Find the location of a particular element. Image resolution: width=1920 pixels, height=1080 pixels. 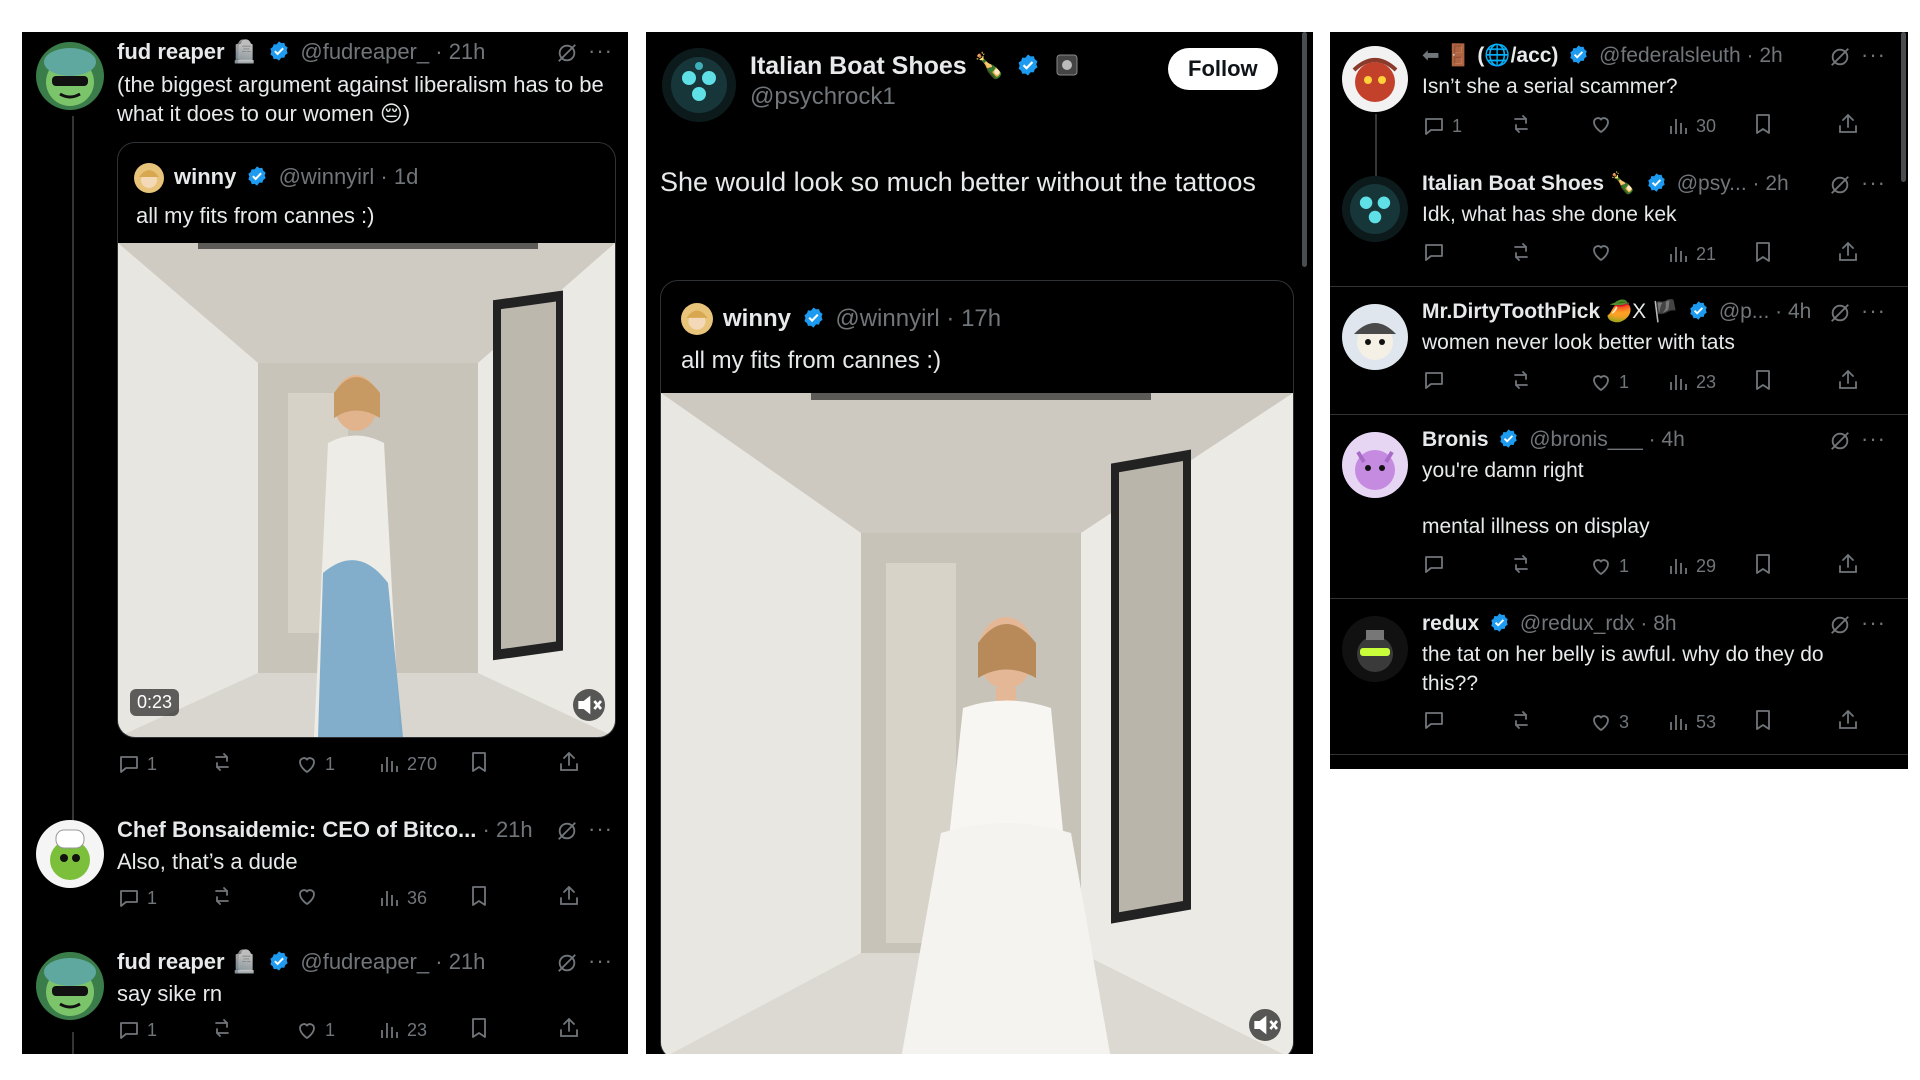

handle: @federalsleuth is located at coordinates (1670, 55).